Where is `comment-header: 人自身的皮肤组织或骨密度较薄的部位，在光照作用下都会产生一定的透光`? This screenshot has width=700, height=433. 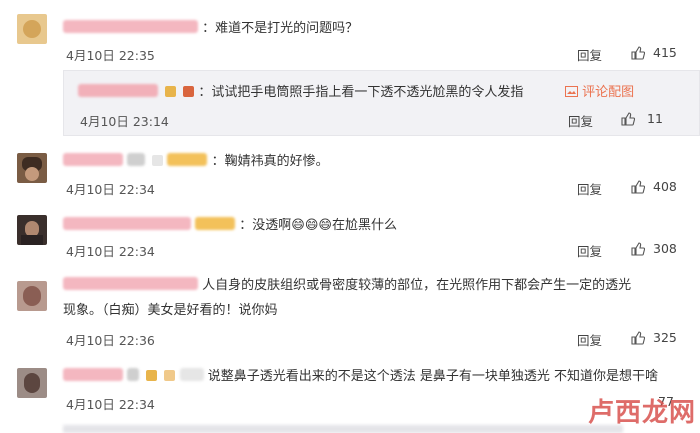
comment-header: 人自身的皮肤组织或骨密度较薄的部位，在光照作用下都会产生一定的透光 is located at coordinates (347, 285).